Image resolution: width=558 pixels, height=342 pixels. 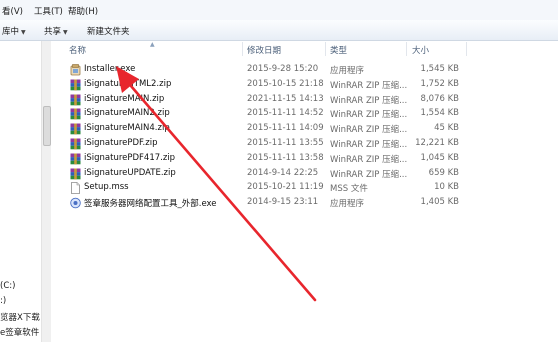 I want to click on file-modified-date: 2014-9-14 22:25, so click(x=283, y=172).